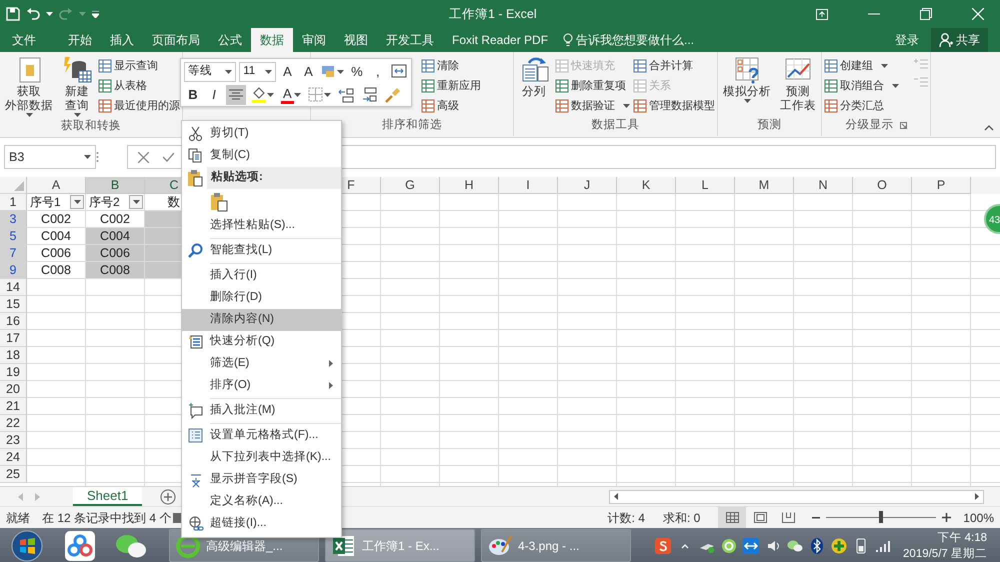  I want to click on menu-item: 插入行(I), so click(261, 276).